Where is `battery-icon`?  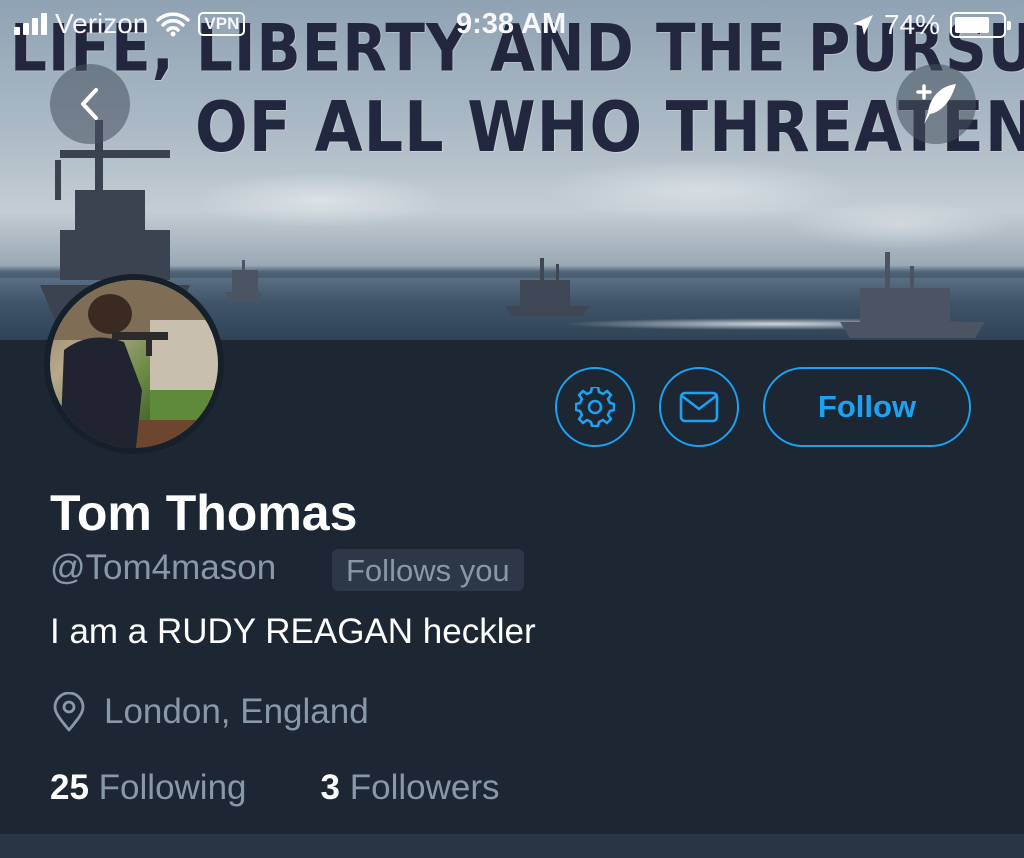 battery-icon is located at coordinates (980, 25).